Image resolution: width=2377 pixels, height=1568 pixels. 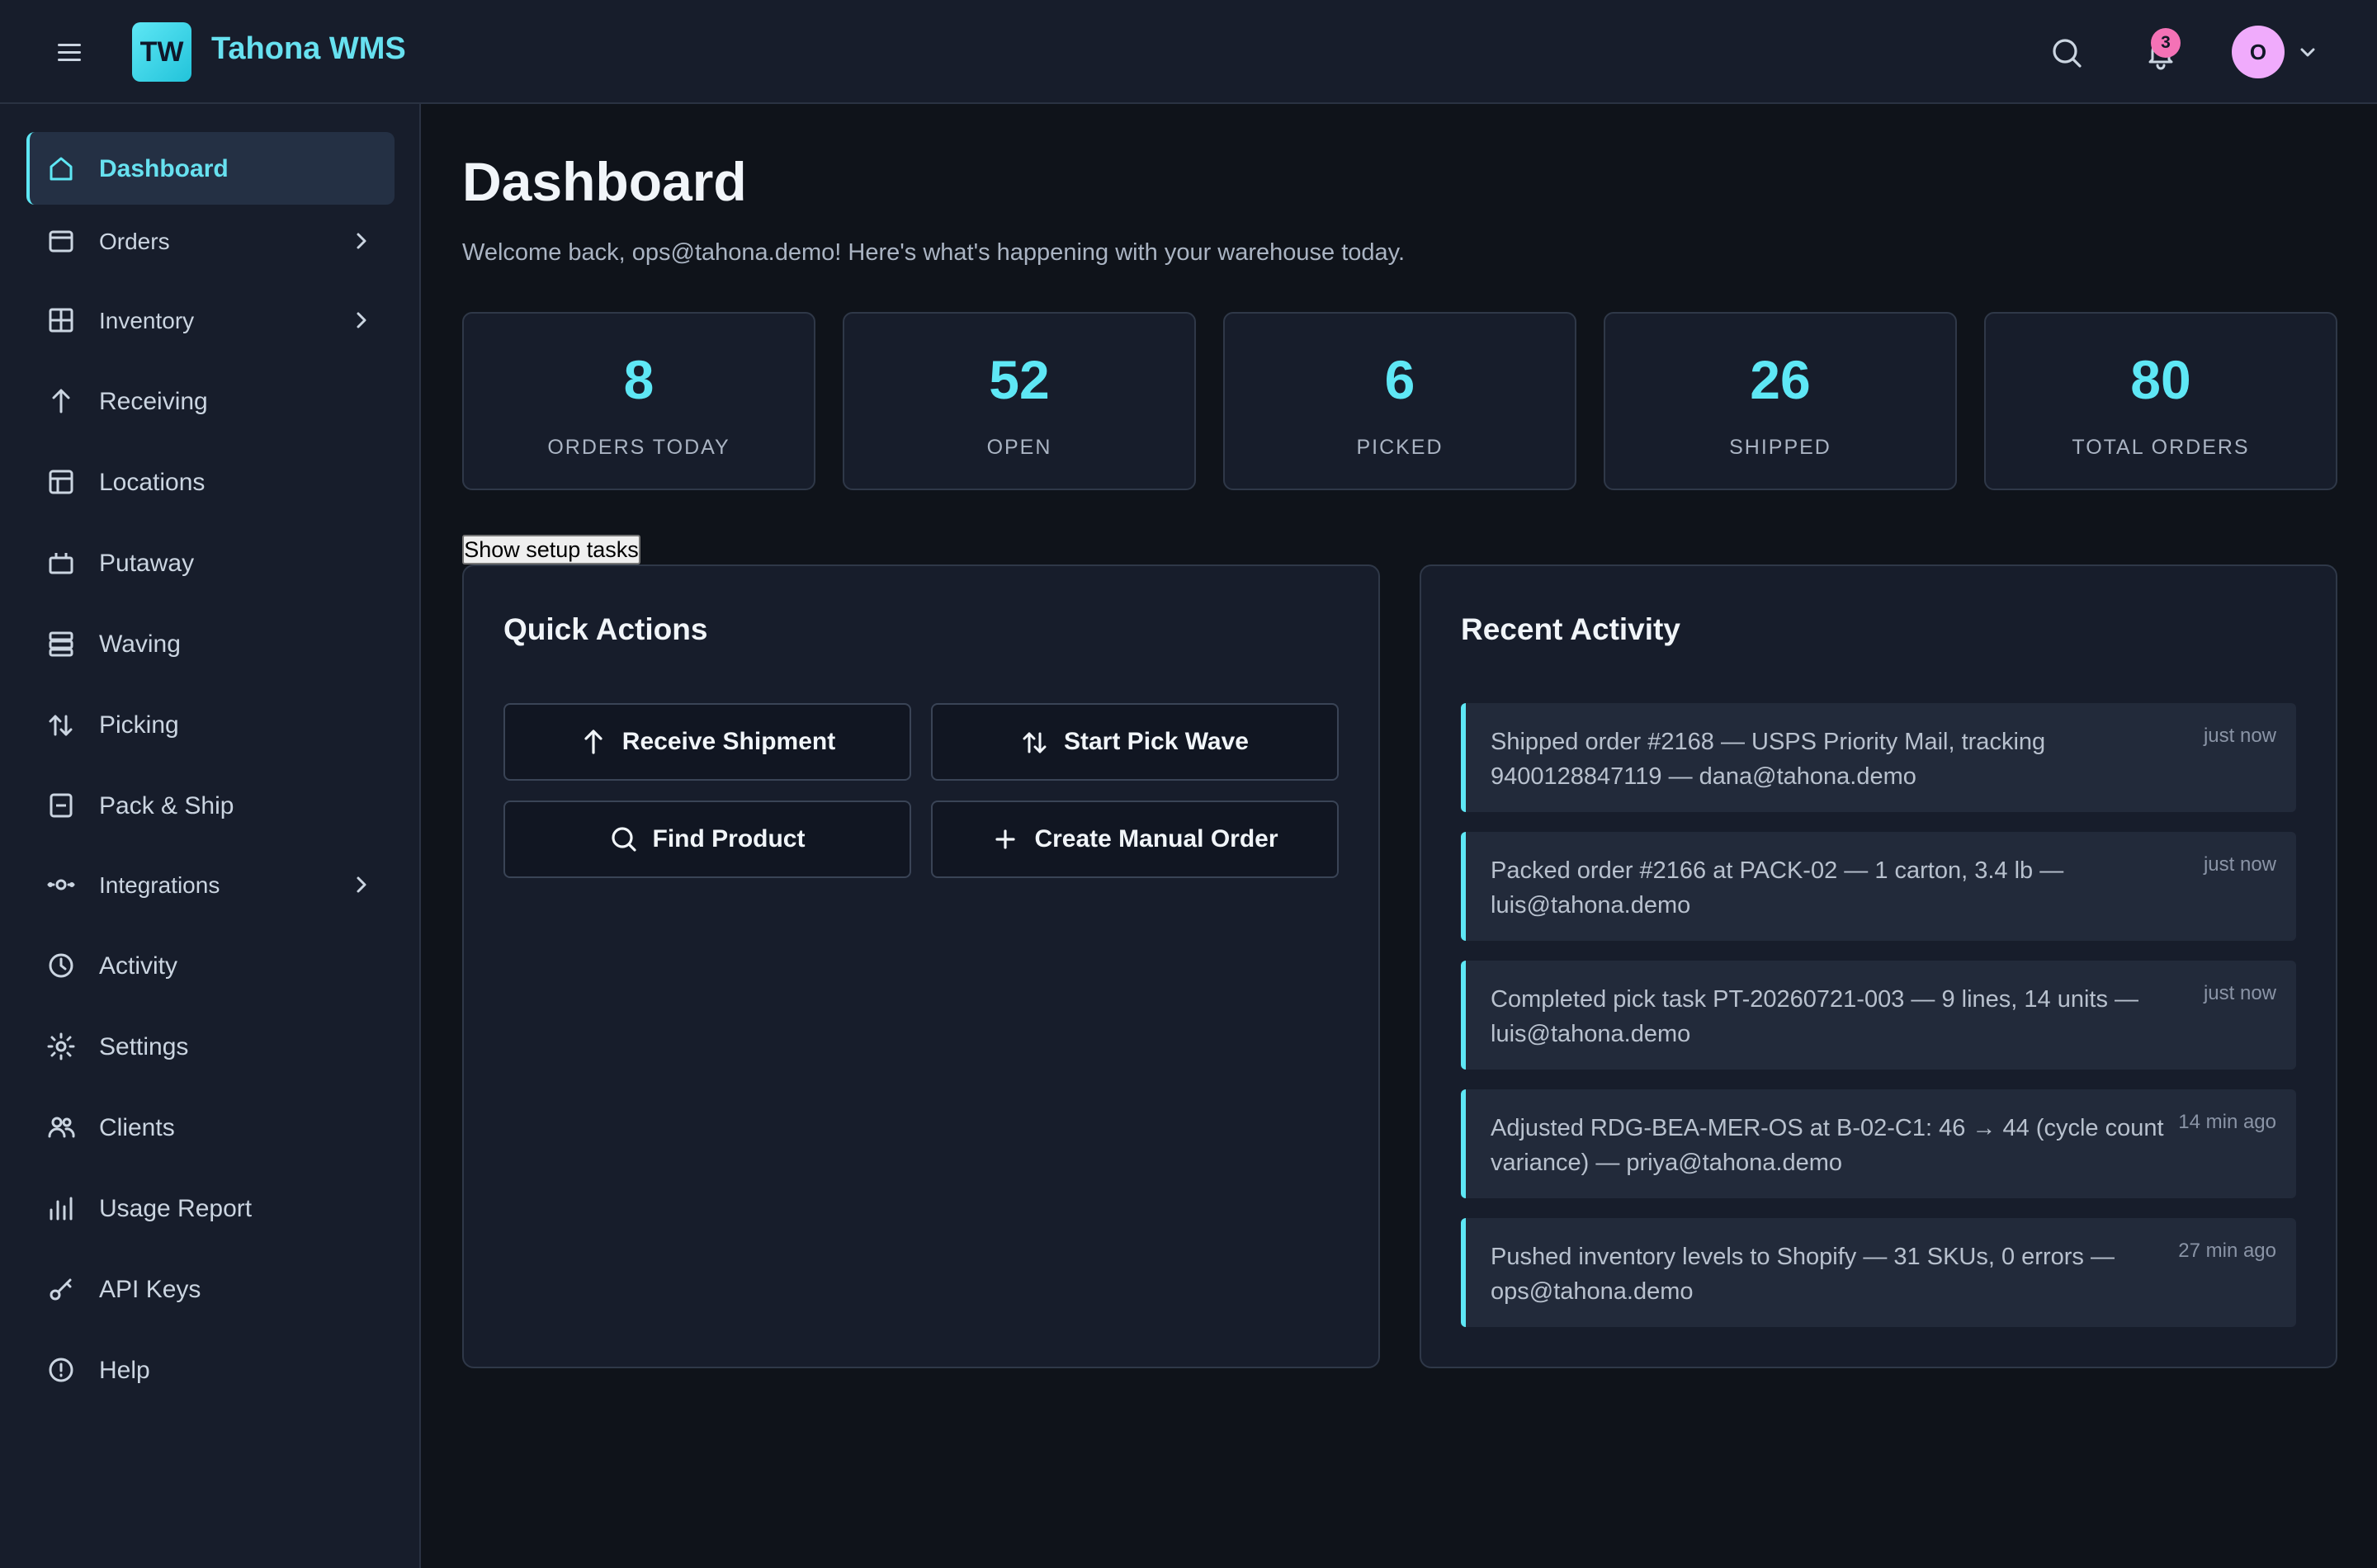 I want to click on sidebar-item-settings: Settings, so click(x=210, y=1046).